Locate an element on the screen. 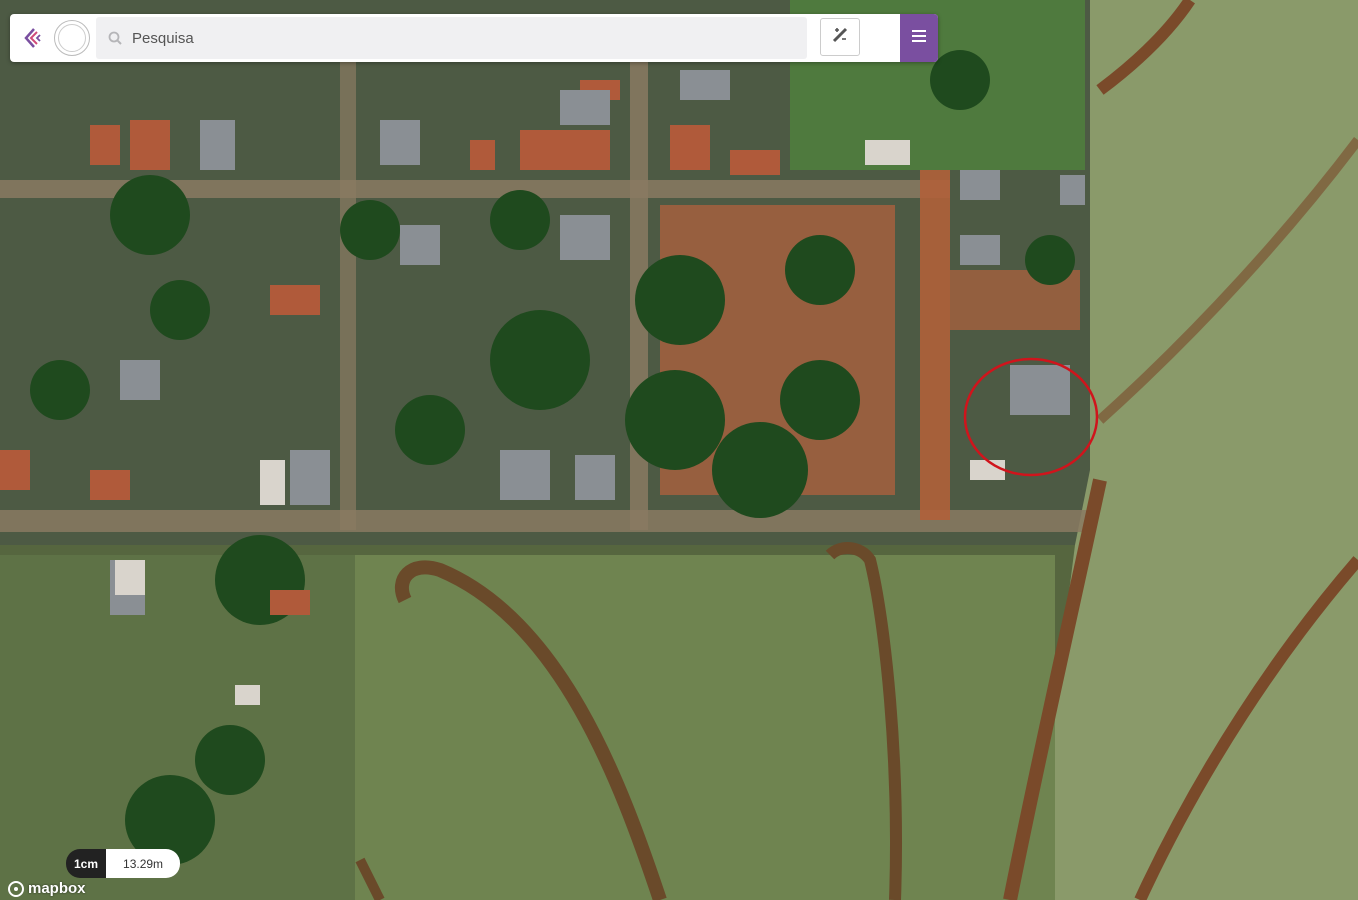 This screenshot has width=1358, height=900. mapbox-logo-icon is located at coordinates (16, 888).